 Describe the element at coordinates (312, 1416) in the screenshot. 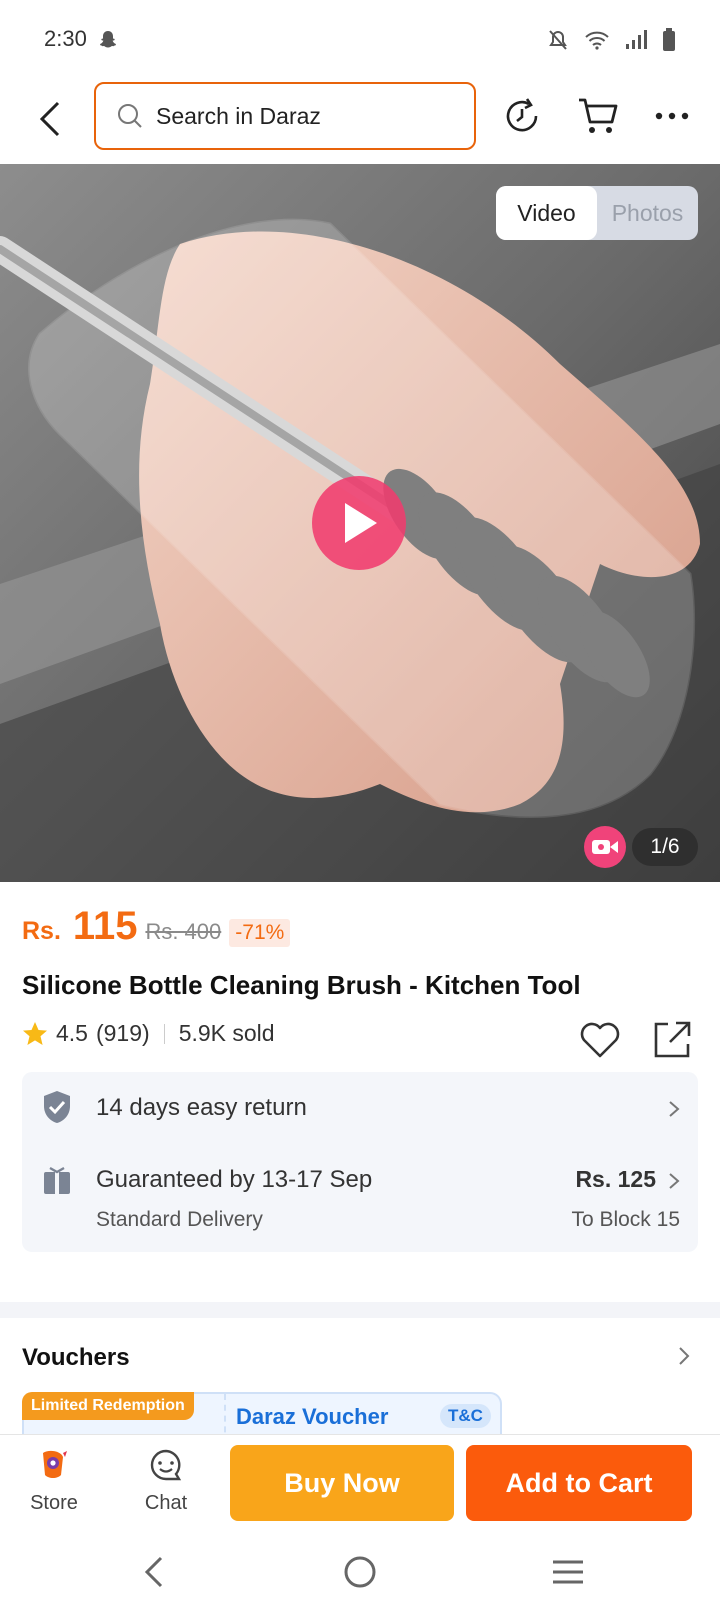

I see `voucher-name: Daraz Voucher` at that location.